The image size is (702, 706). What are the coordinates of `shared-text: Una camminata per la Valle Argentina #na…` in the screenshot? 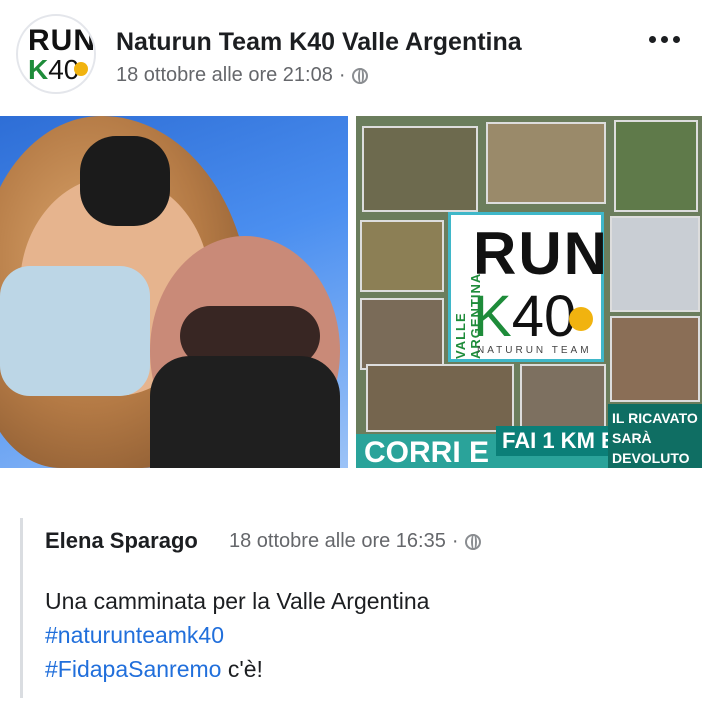 It's located at (237, 635).